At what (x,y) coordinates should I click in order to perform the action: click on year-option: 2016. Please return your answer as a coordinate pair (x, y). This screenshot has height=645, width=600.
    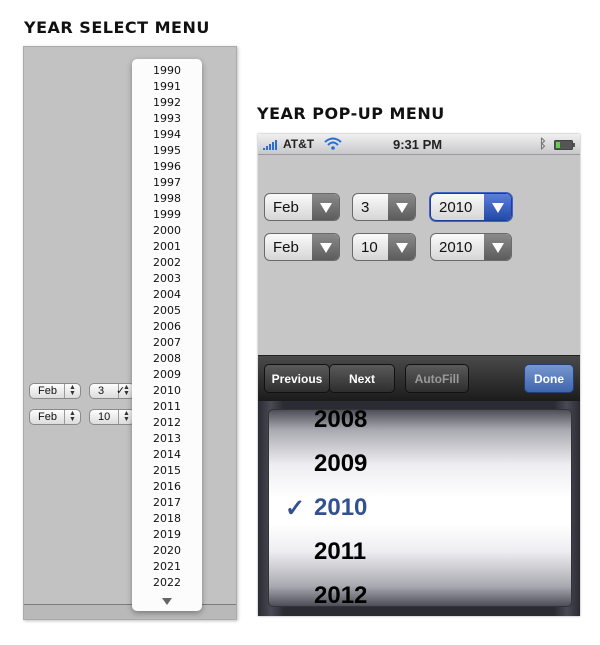
    Looking at the image, I should click on (167, 487).